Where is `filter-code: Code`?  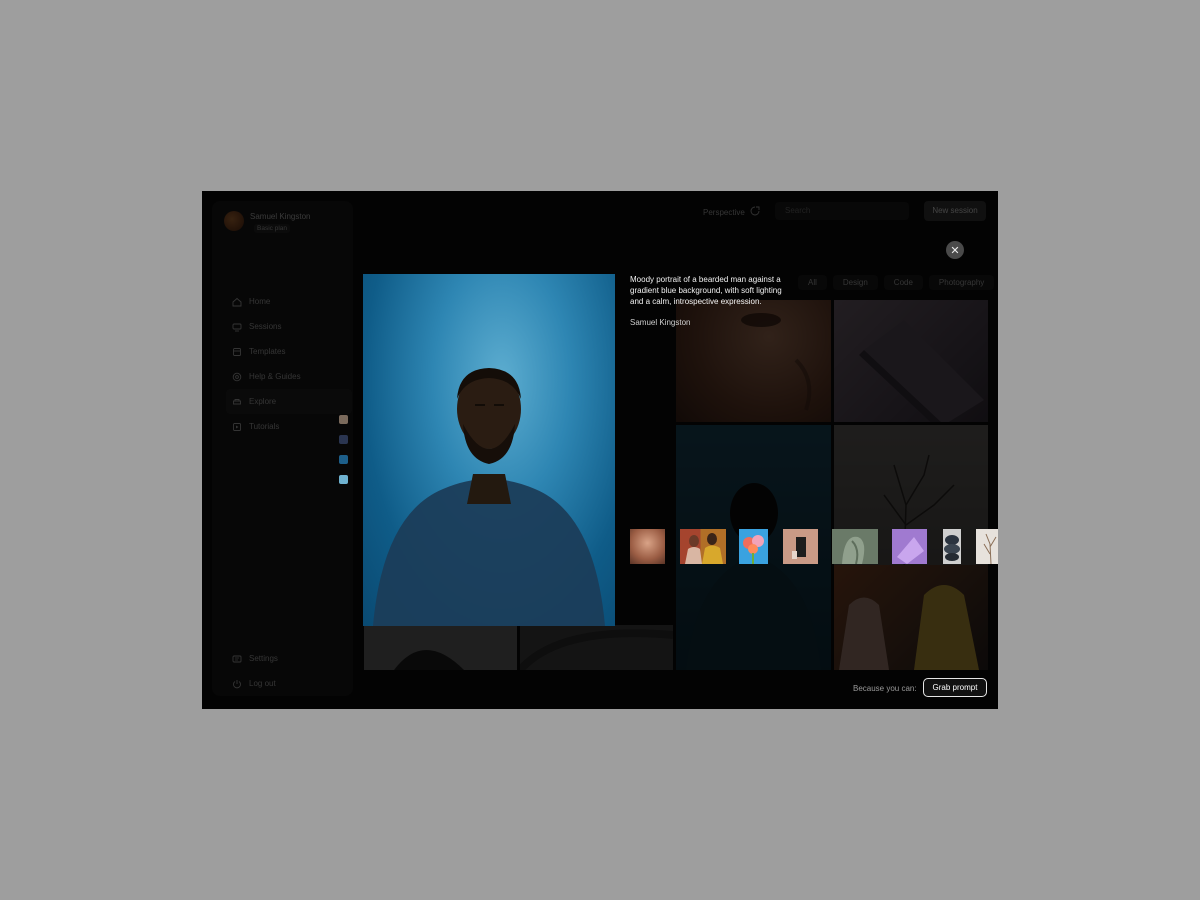
filter-code: Code is located at coordinates (903, 282).